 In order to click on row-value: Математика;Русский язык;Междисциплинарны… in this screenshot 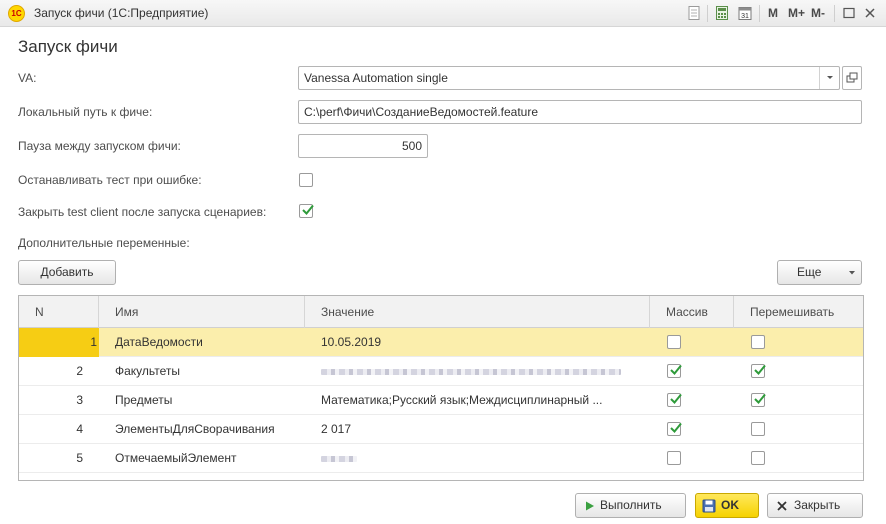, I will do `click(462, 400)`.